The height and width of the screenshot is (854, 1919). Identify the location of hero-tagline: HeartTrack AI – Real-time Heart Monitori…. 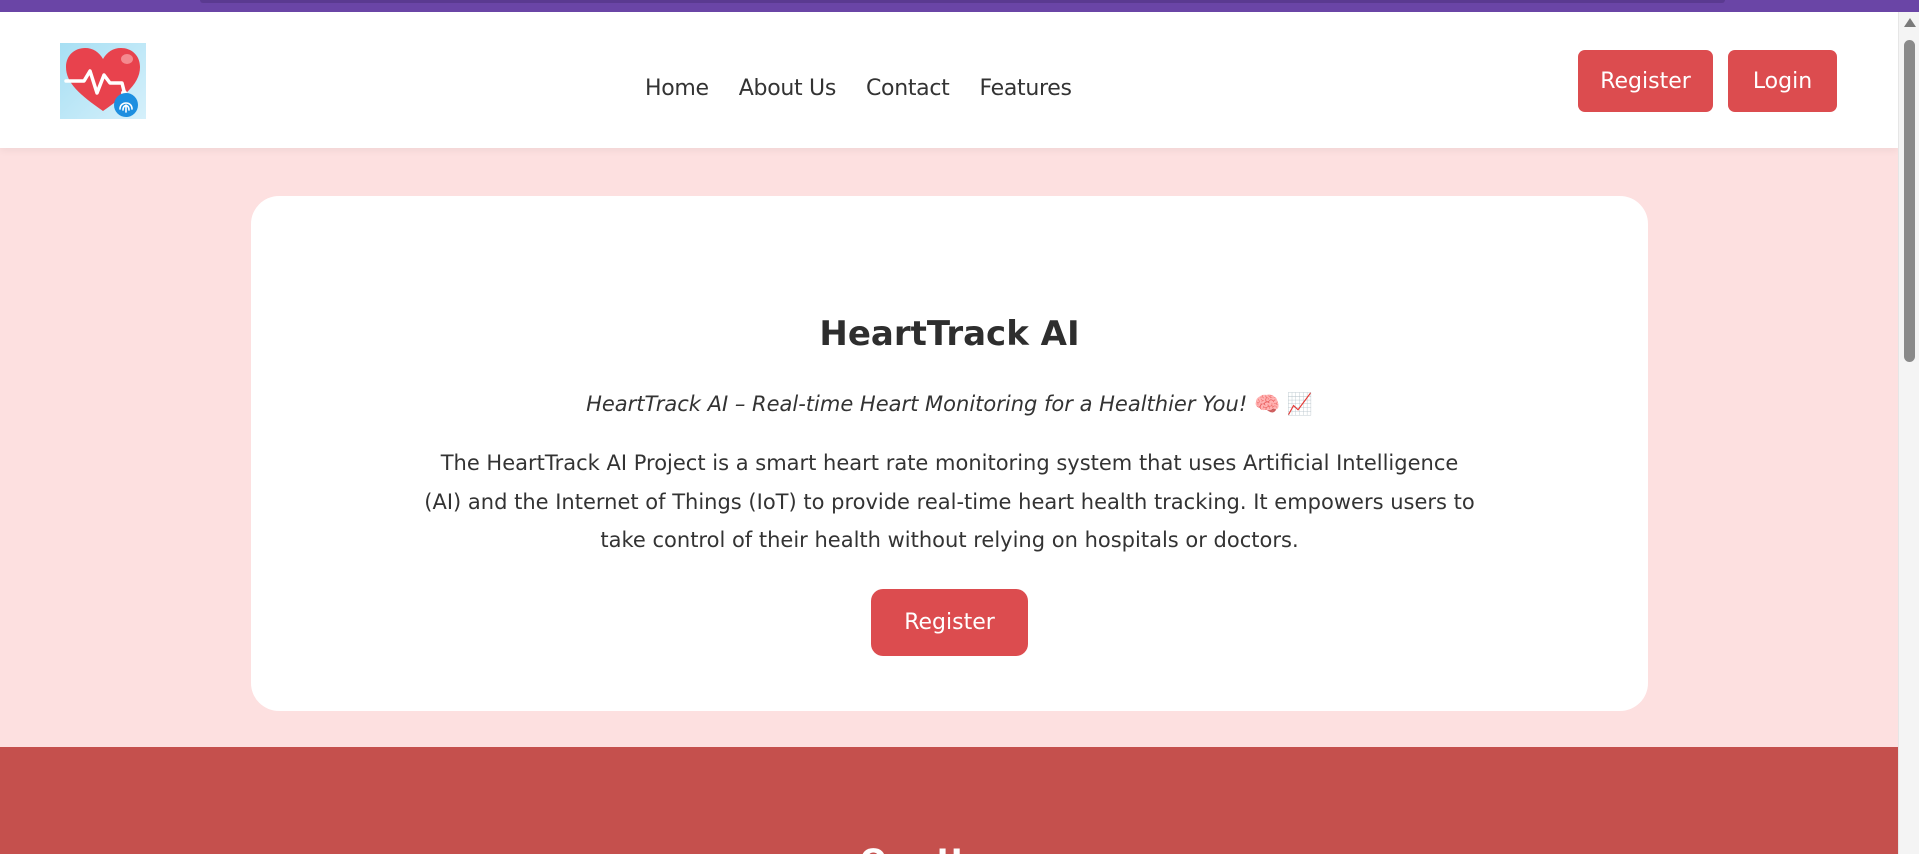
(949, 404).